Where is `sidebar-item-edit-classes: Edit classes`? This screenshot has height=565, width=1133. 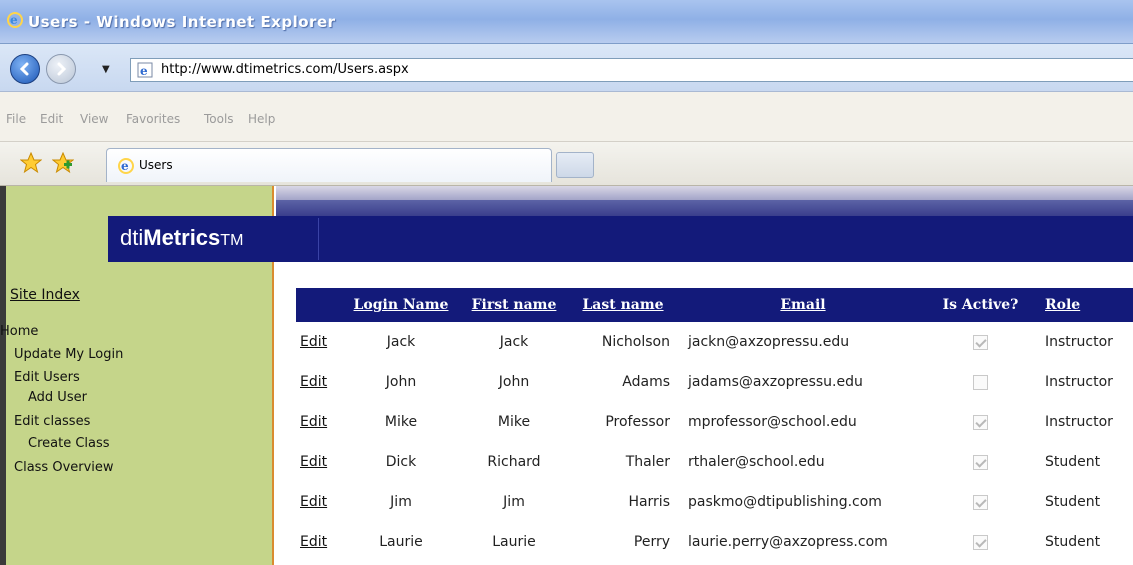 sidebar-item-edit-classes: Edit classes is located at coordinates (52, 421).